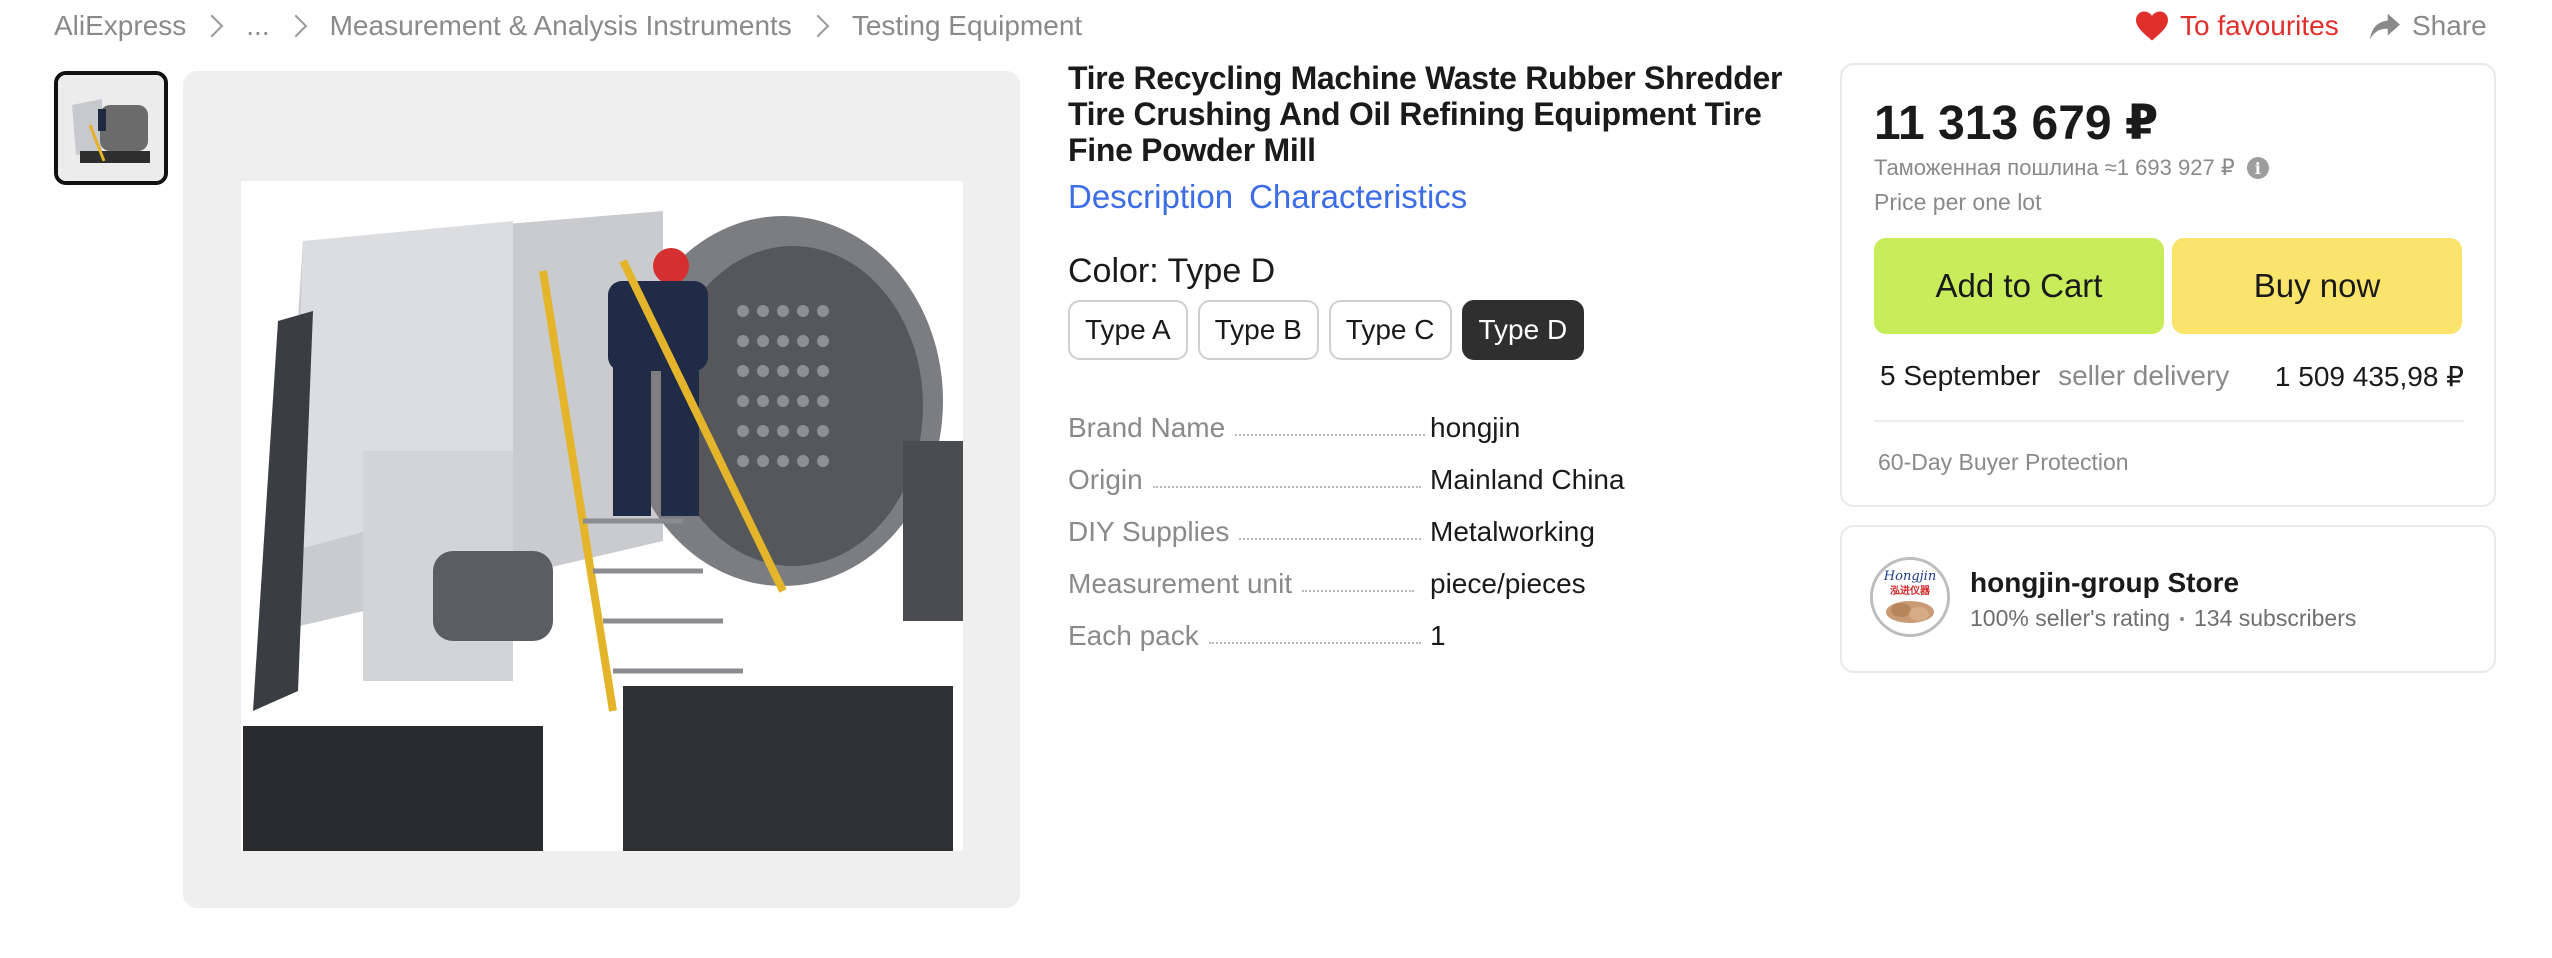 This screenshot has height=958, width=2552. What do you see at coordinates (1512, 531) in the screenshot?
I see `spec-value: Metalworking` at bounding box center [1512, 531].